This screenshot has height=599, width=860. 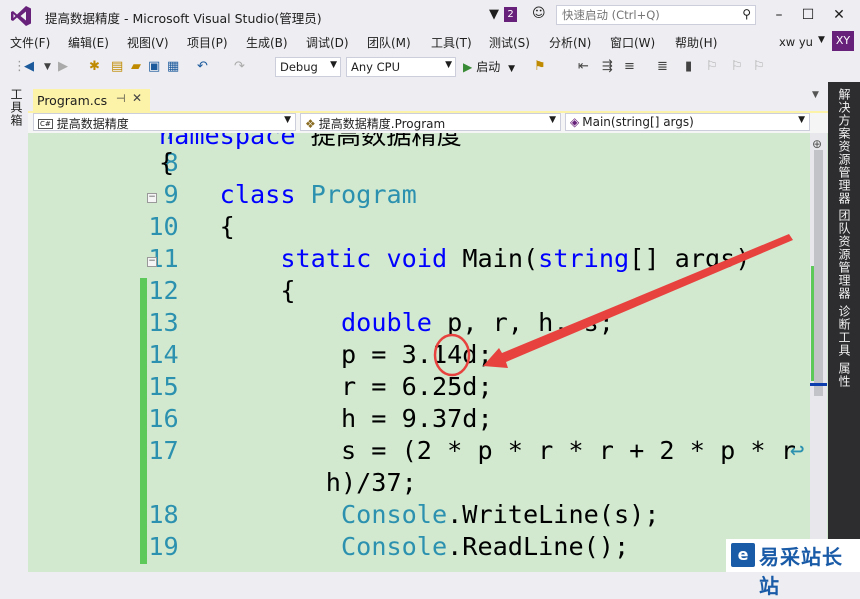 I want to click on window-title: 提高数据精度 - Microsoft Visual Studio(管理员), so click(x=183, y=18).